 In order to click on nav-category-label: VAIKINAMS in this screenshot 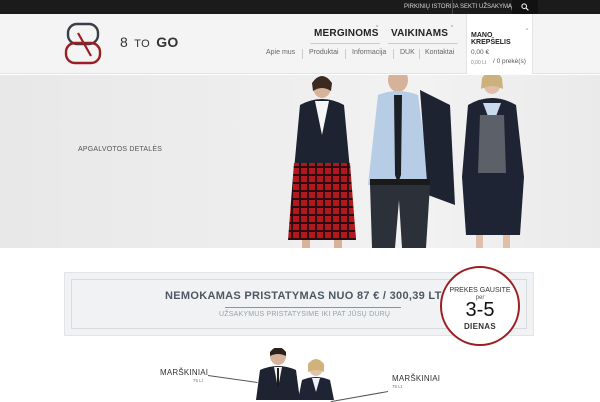, I will do `click(420, 33)`.